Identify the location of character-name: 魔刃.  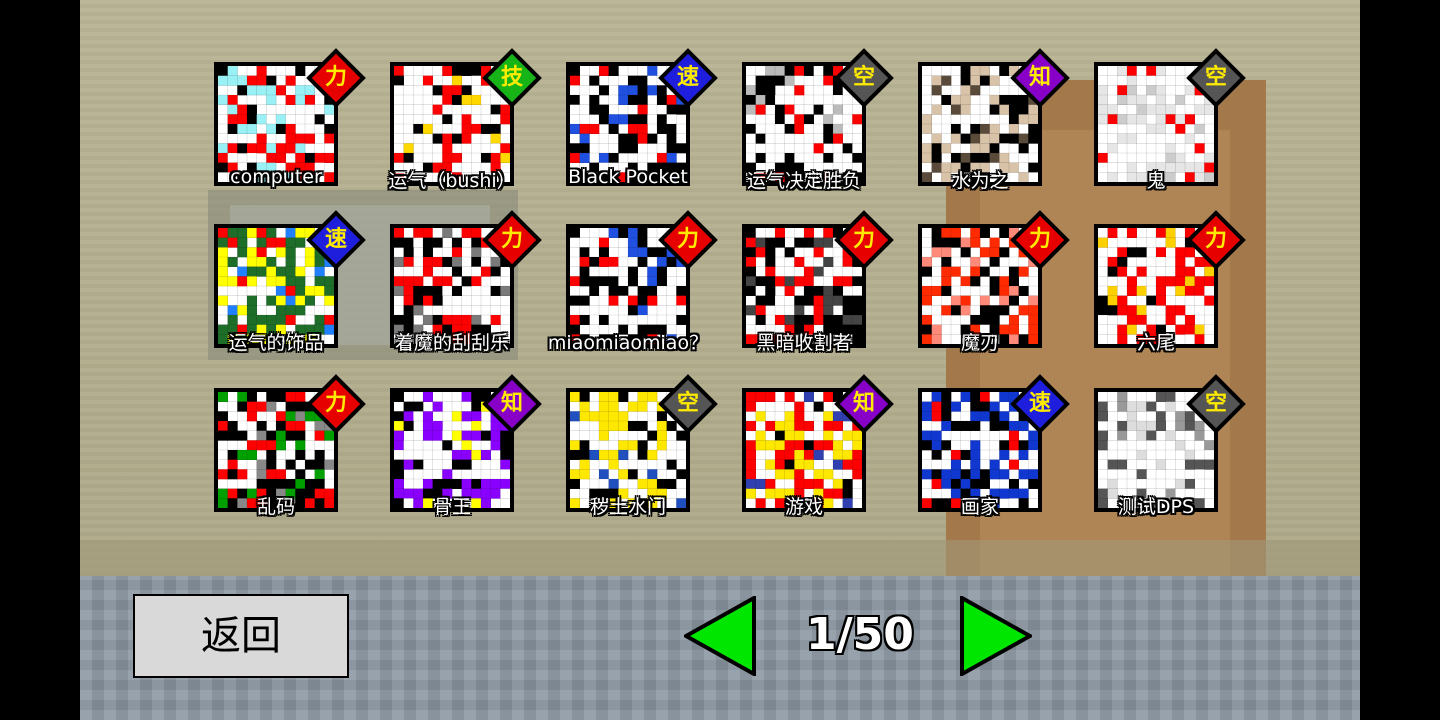
(979, 343).